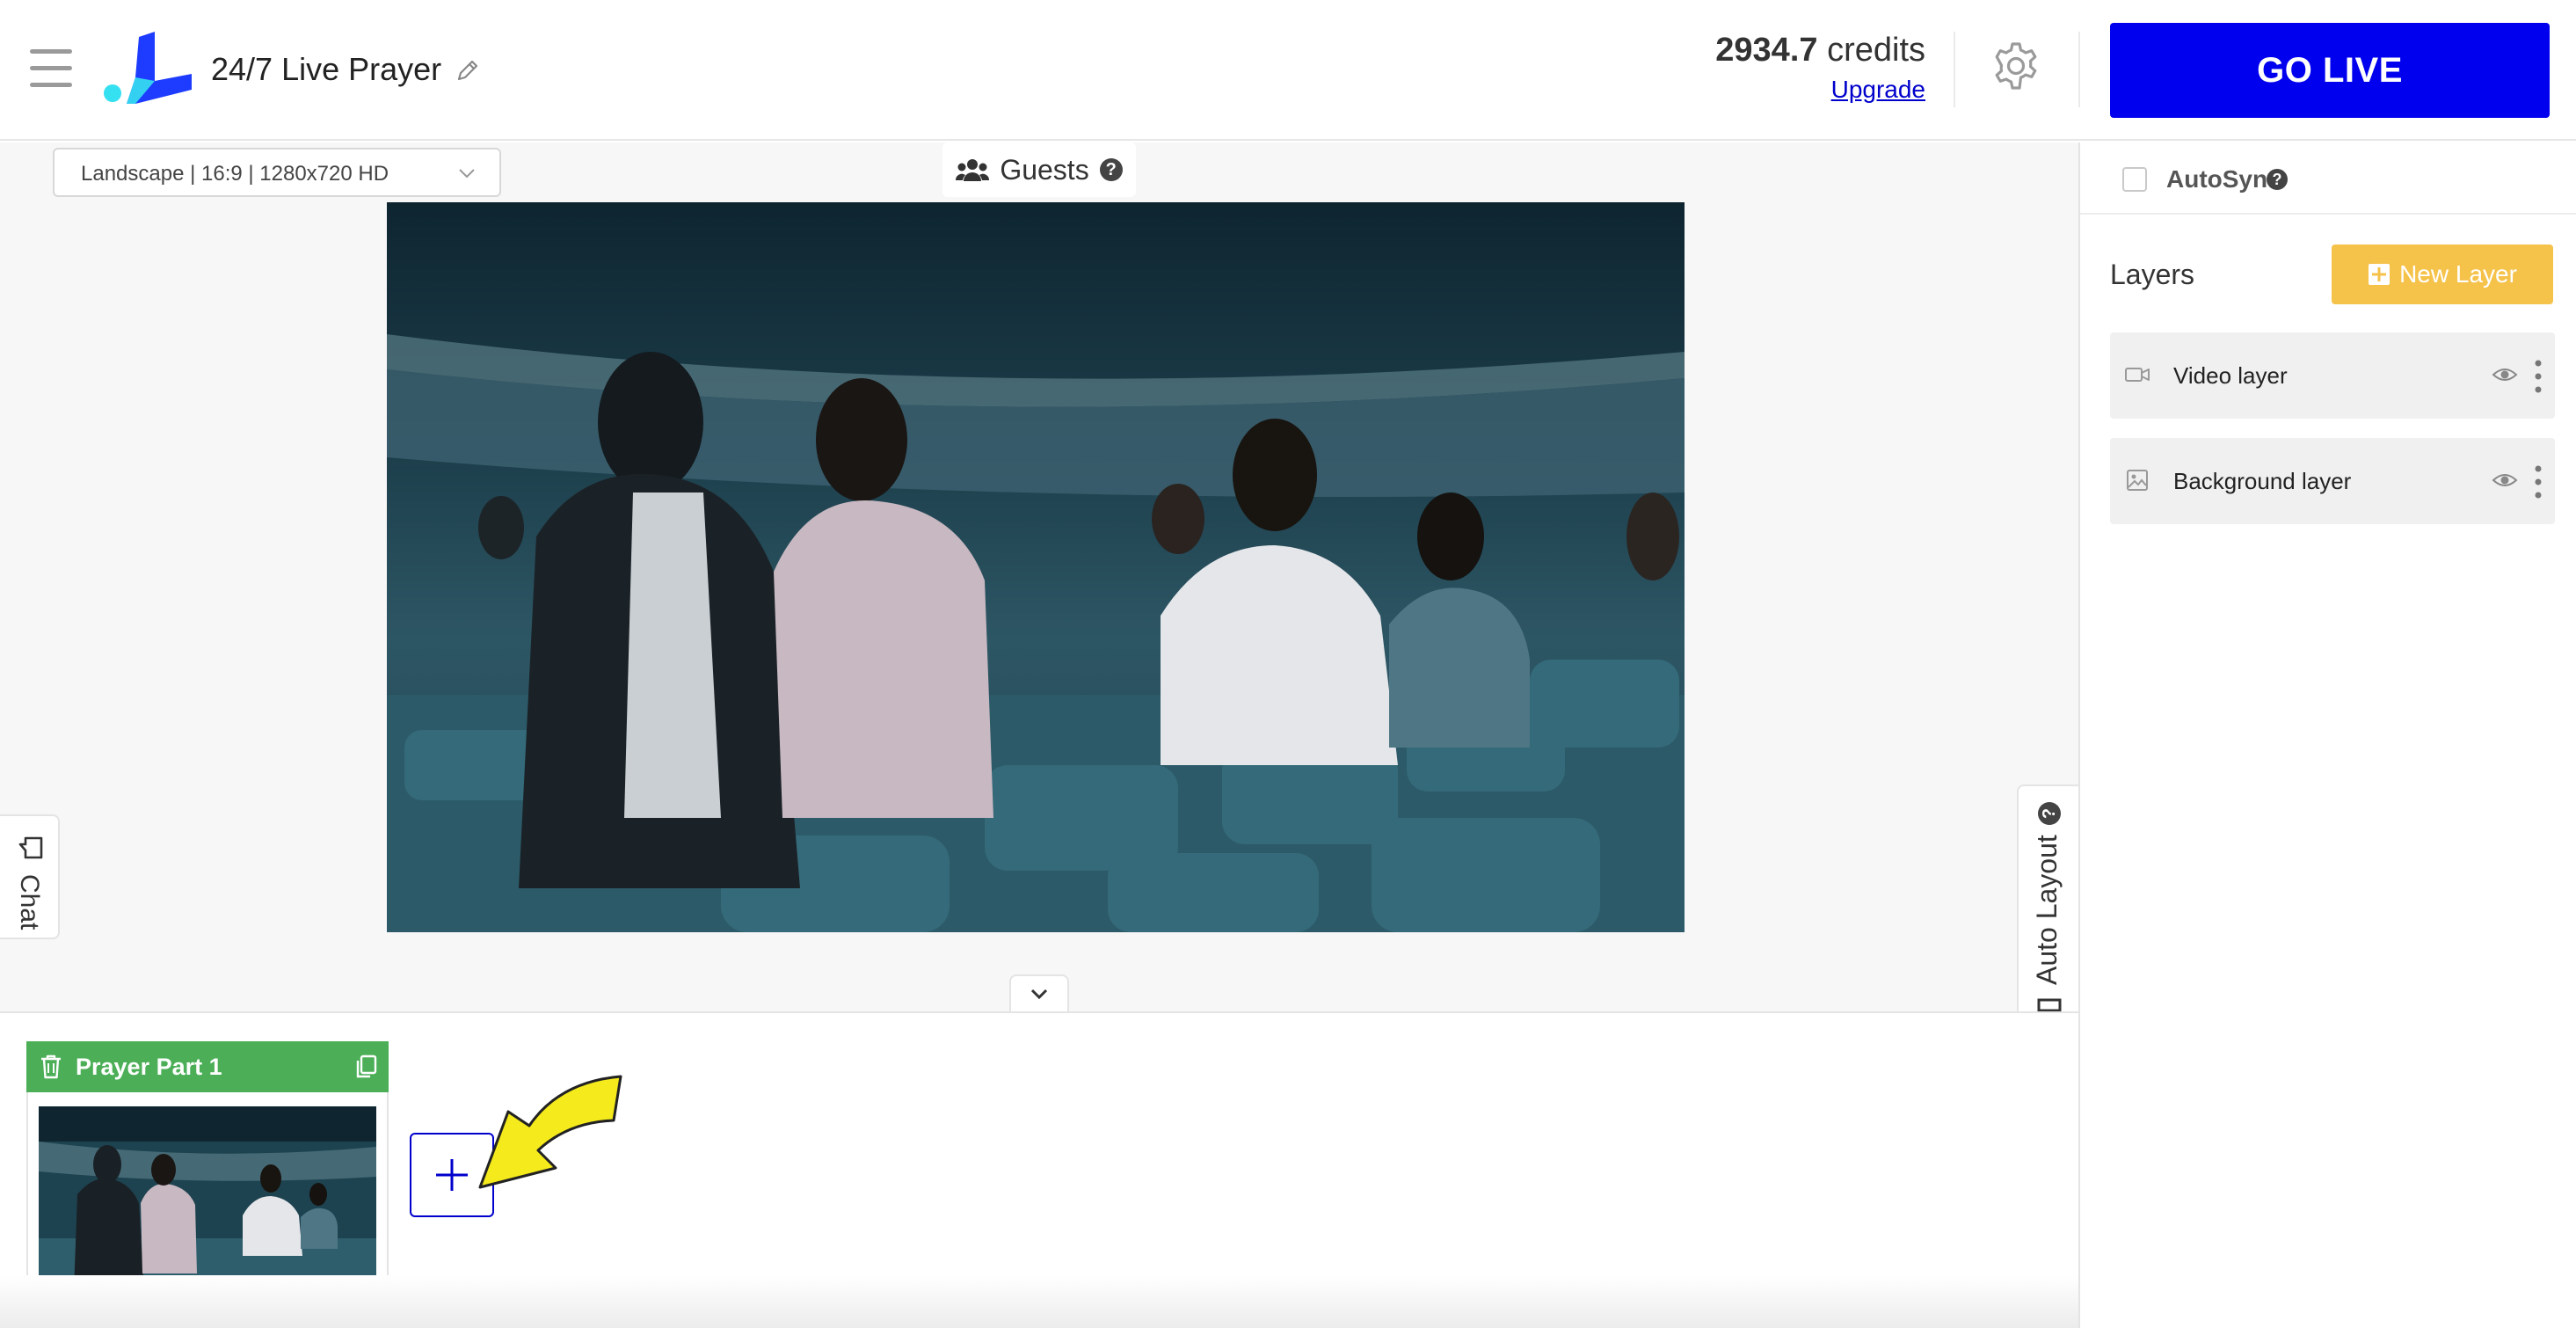  What do you see at coordinates (235, 174) in the screenshot?
I see `format-select-value: Landscape | 16:9 | 1280x720 HD` at bounding box center [235, 174].